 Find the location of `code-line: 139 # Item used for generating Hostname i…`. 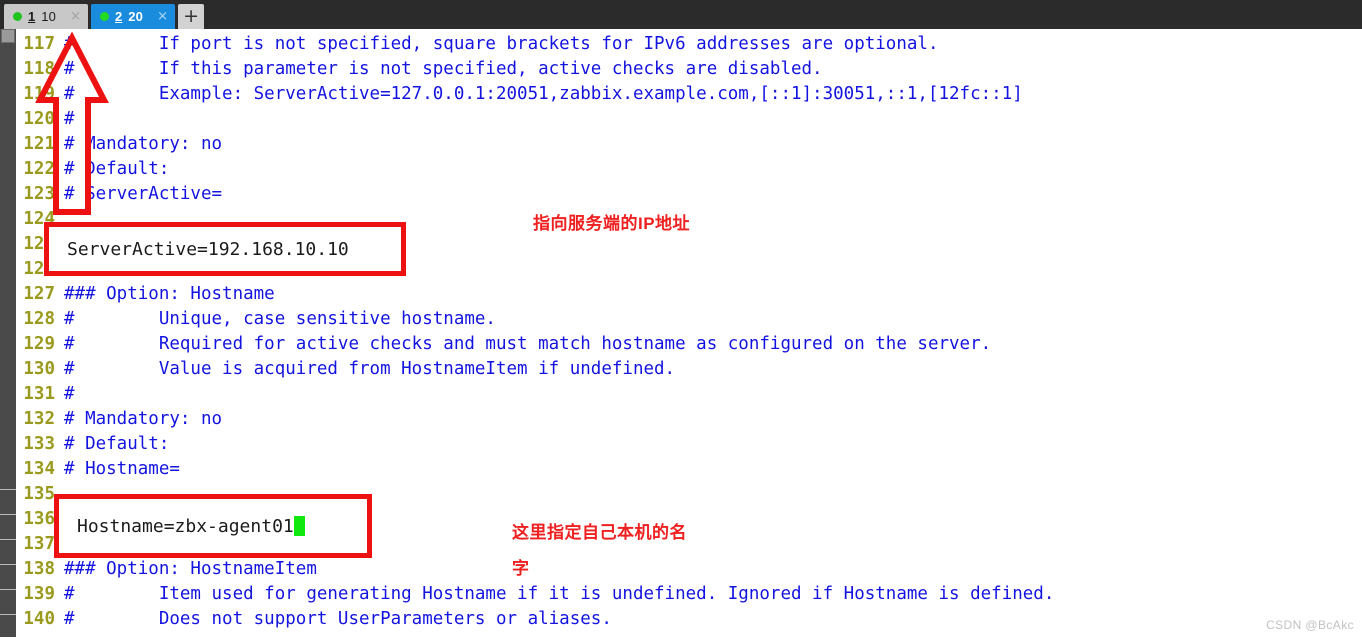

code-line: 139 # Item used for generating Hostname i… is located at coordinates (689, 594).